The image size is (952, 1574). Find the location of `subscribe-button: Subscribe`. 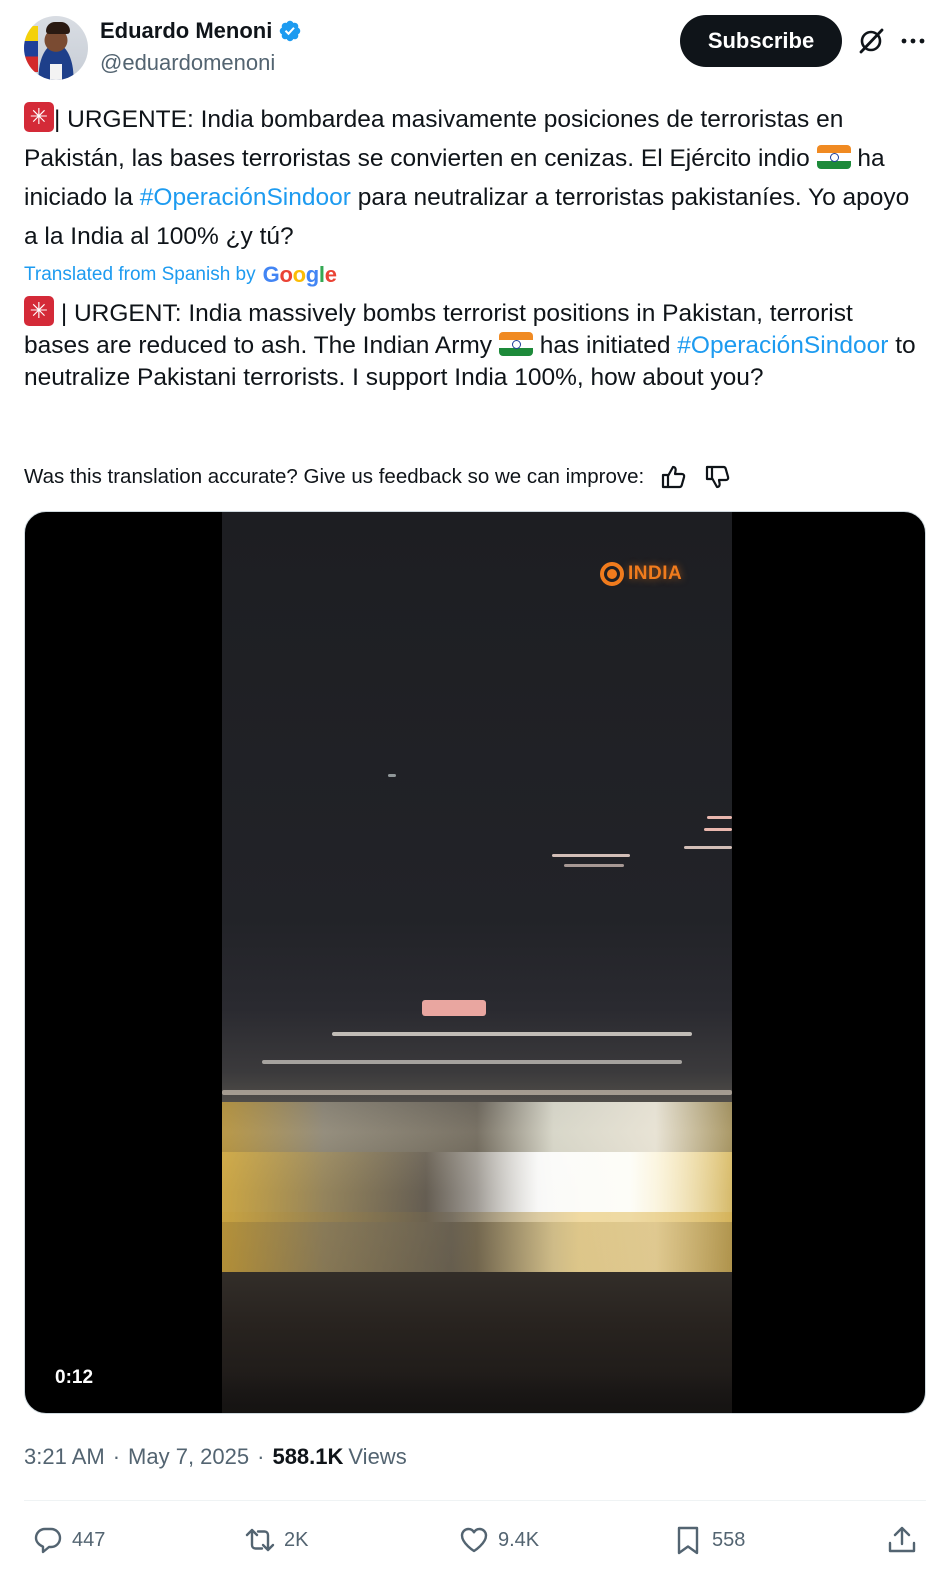

subscribe-button: Subscribe is located at coordinates (761, 41).